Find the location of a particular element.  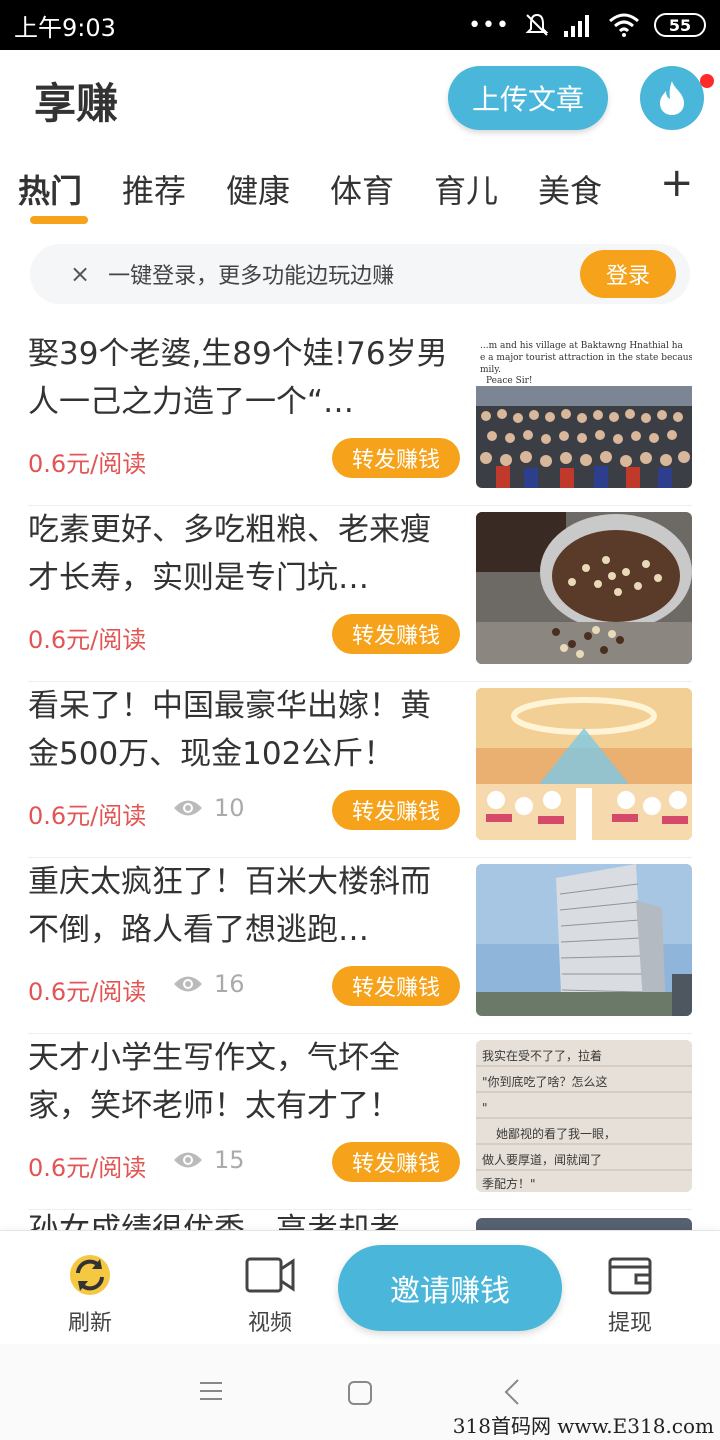

refresh-icon is located at coordinates (90, 1275).